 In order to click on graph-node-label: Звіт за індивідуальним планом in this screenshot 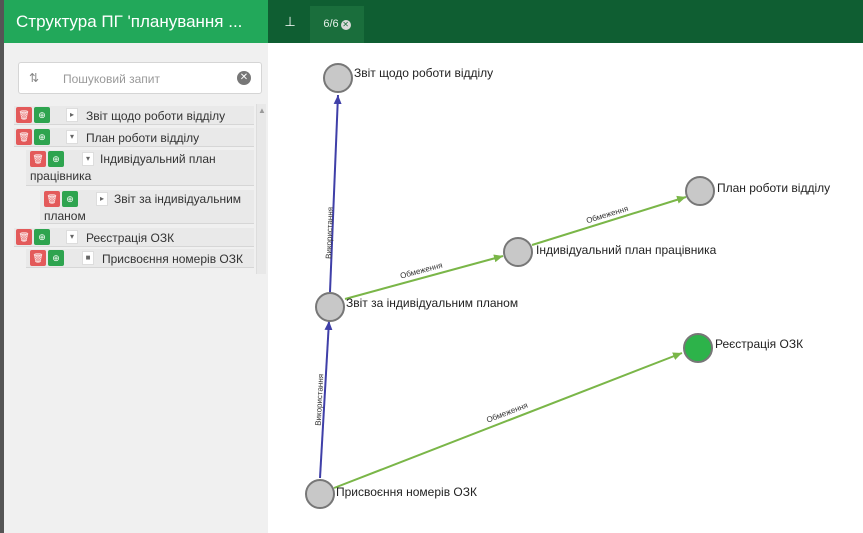, I will do `click(432, 303)`.